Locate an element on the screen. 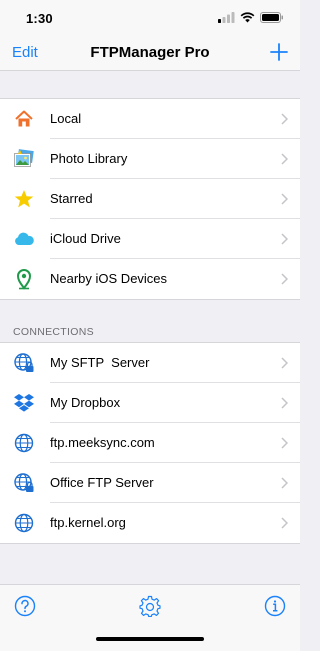  list-item-label: Starred is located at coordinates (71, 198).